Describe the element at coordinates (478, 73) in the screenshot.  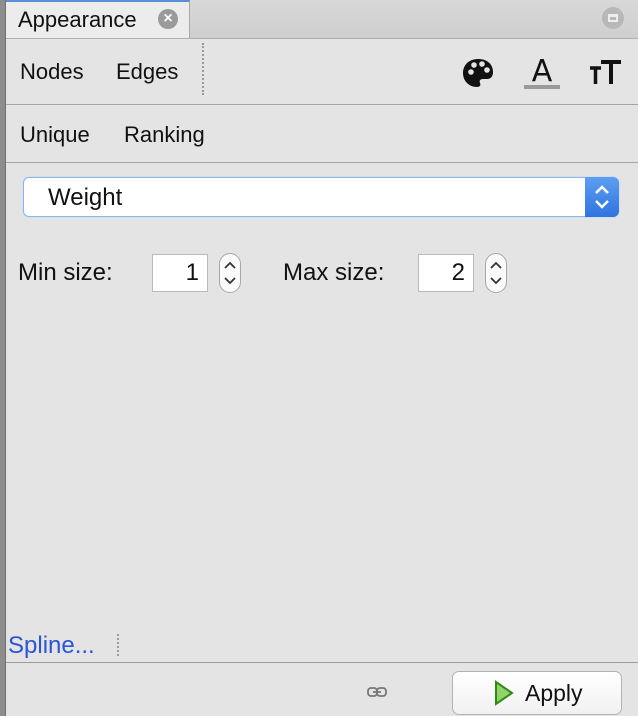
I see `palette-icon` at that location.